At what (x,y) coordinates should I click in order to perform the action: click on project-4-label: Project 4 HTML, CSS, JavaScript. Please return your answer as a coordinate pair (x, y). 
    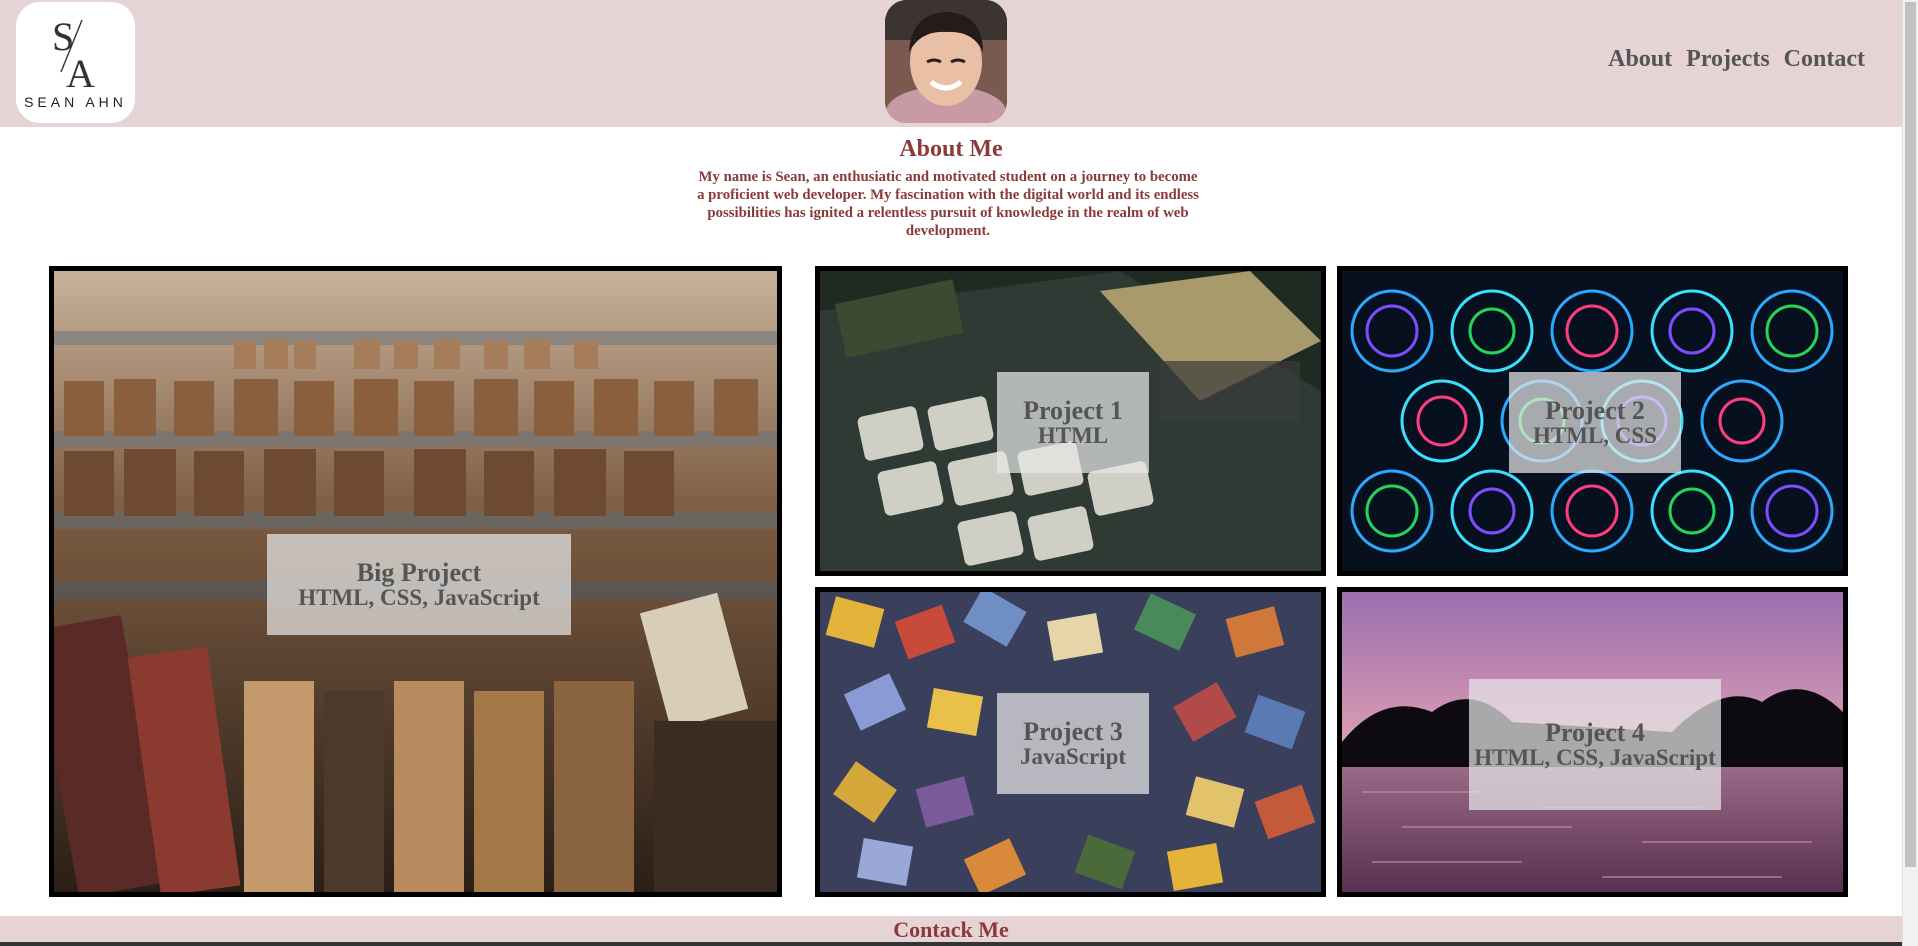
    Looking at the image, I should click on (1595, 744).